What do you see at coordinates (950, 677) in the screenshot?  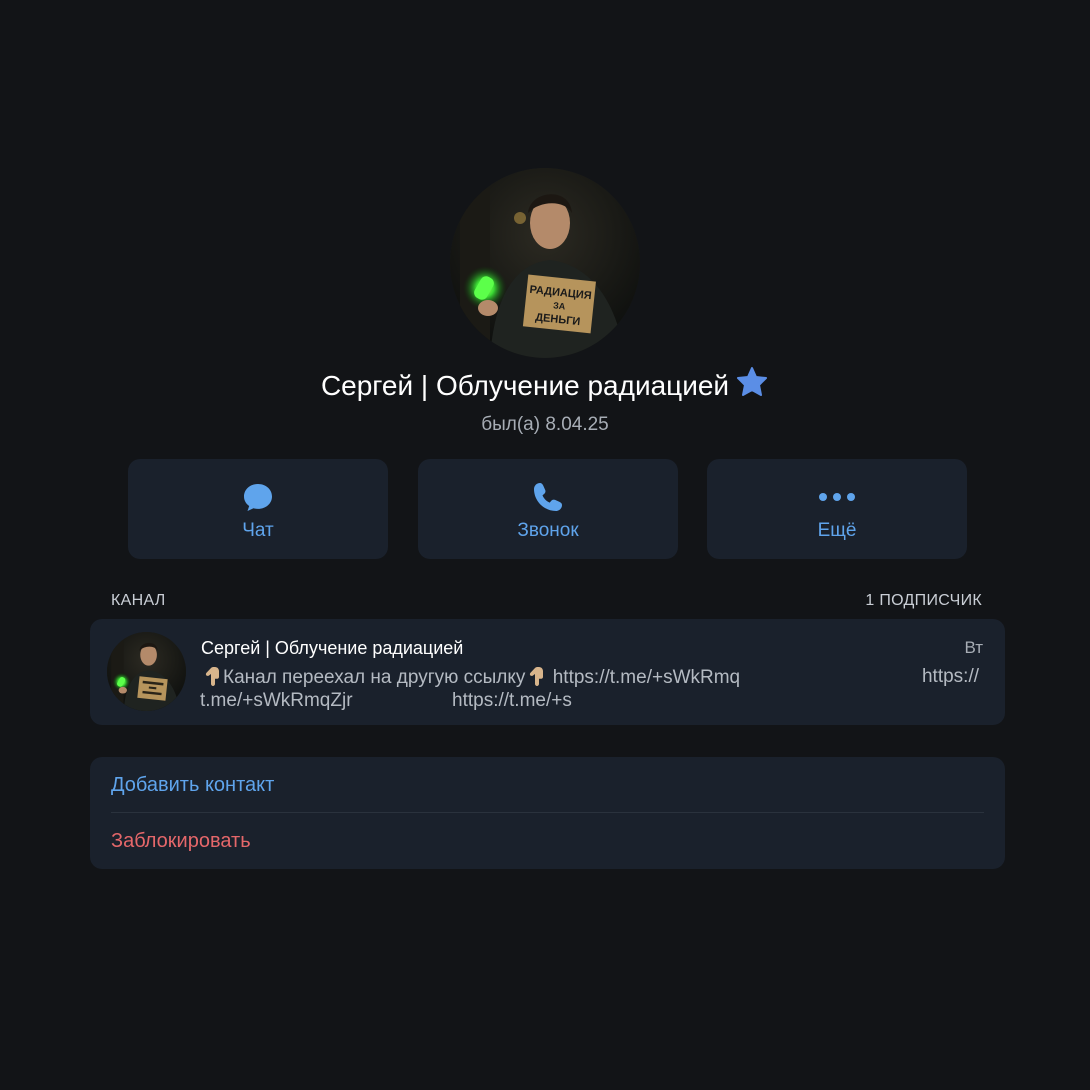 I see `channel-preview-link-2: https://` at bounding box center [950, 677].